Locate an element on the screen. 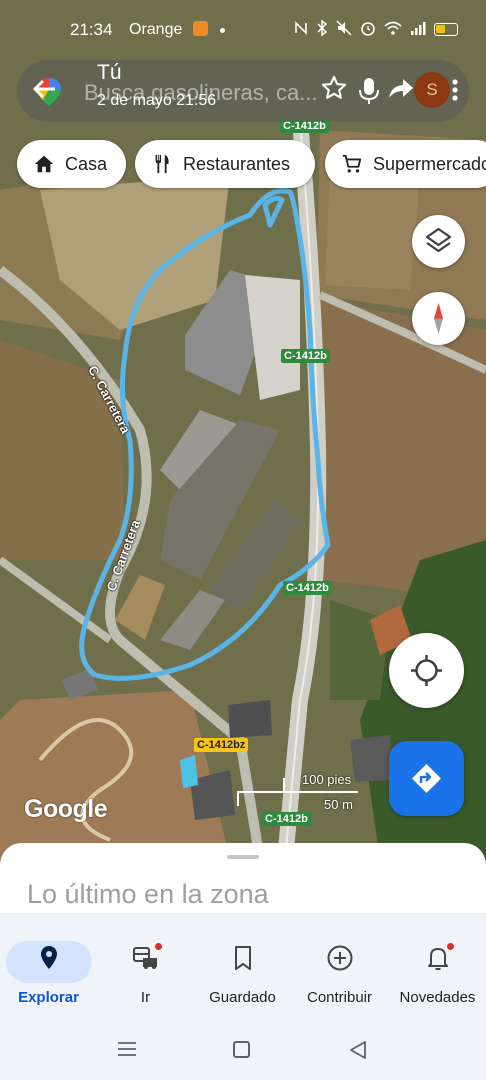 The height and width of the screenshot is (1080, 486). chip-restaurants: Restaurantes is located at coordinates (225, 164).